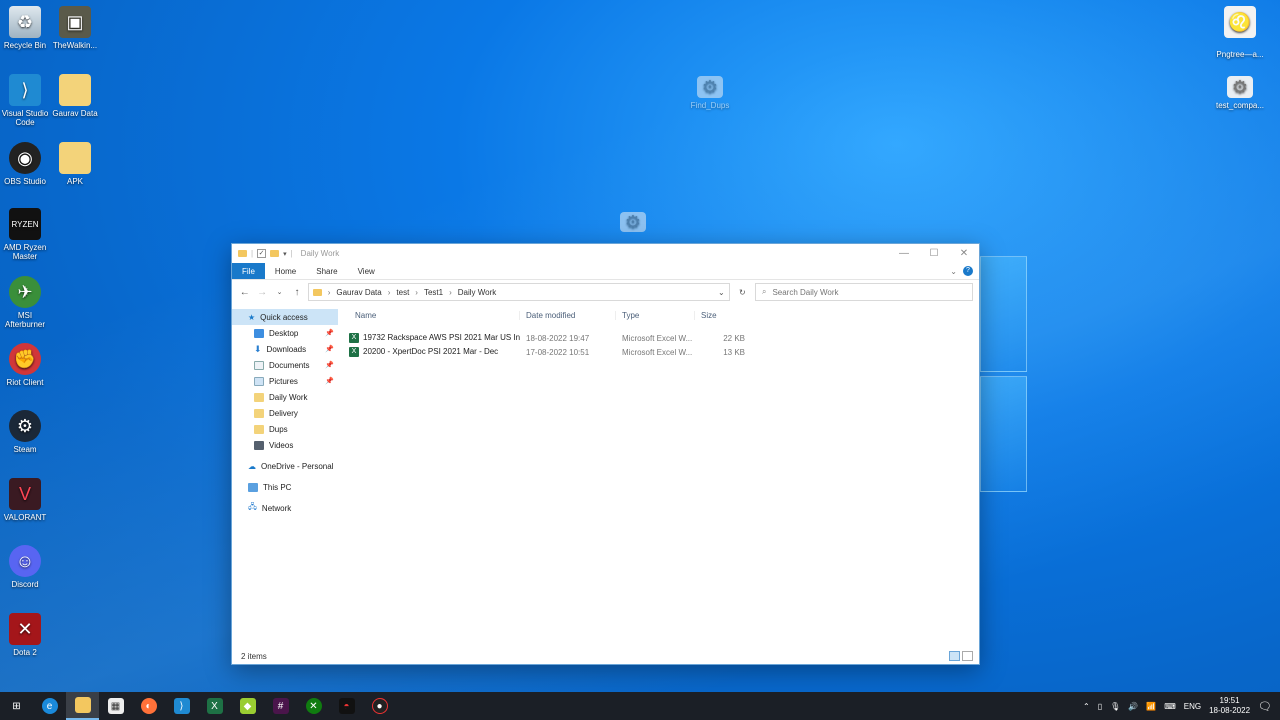  Describe the element at coordinates (285, 317) in the screenshot. I see `nav-quick-access: ★ Quick access` at that location.